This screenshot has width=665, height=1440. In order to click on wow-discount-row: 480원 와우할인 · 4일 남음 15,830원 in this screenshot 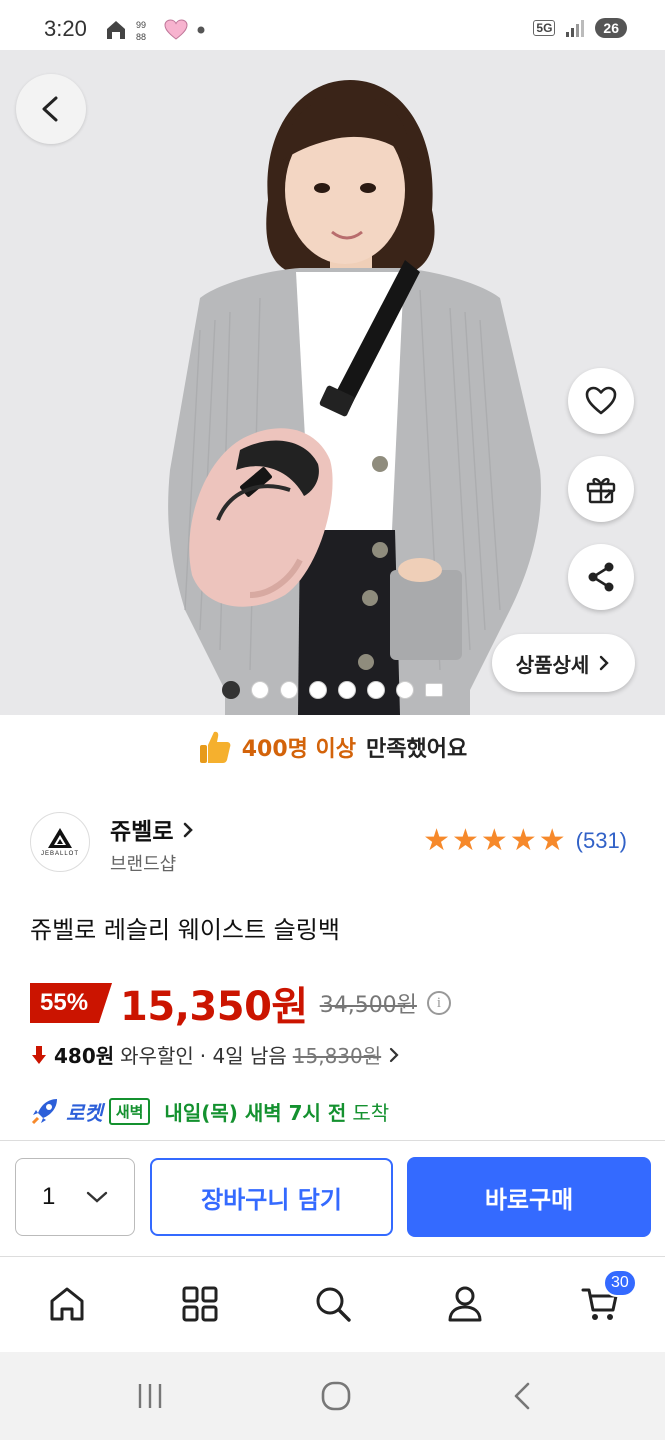, I will do `click(215, 1054)`.